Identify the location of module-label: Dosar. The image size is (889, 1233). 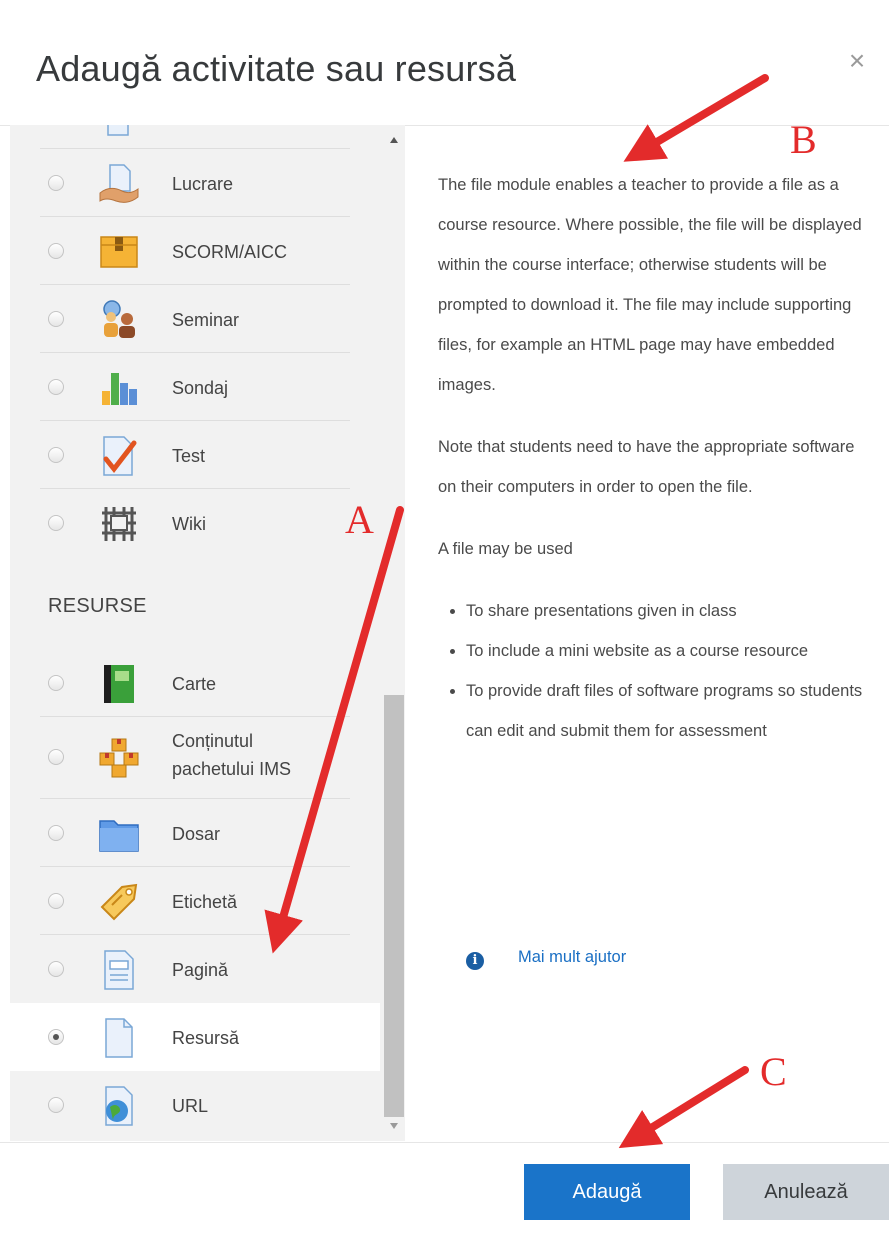
(196, 834).